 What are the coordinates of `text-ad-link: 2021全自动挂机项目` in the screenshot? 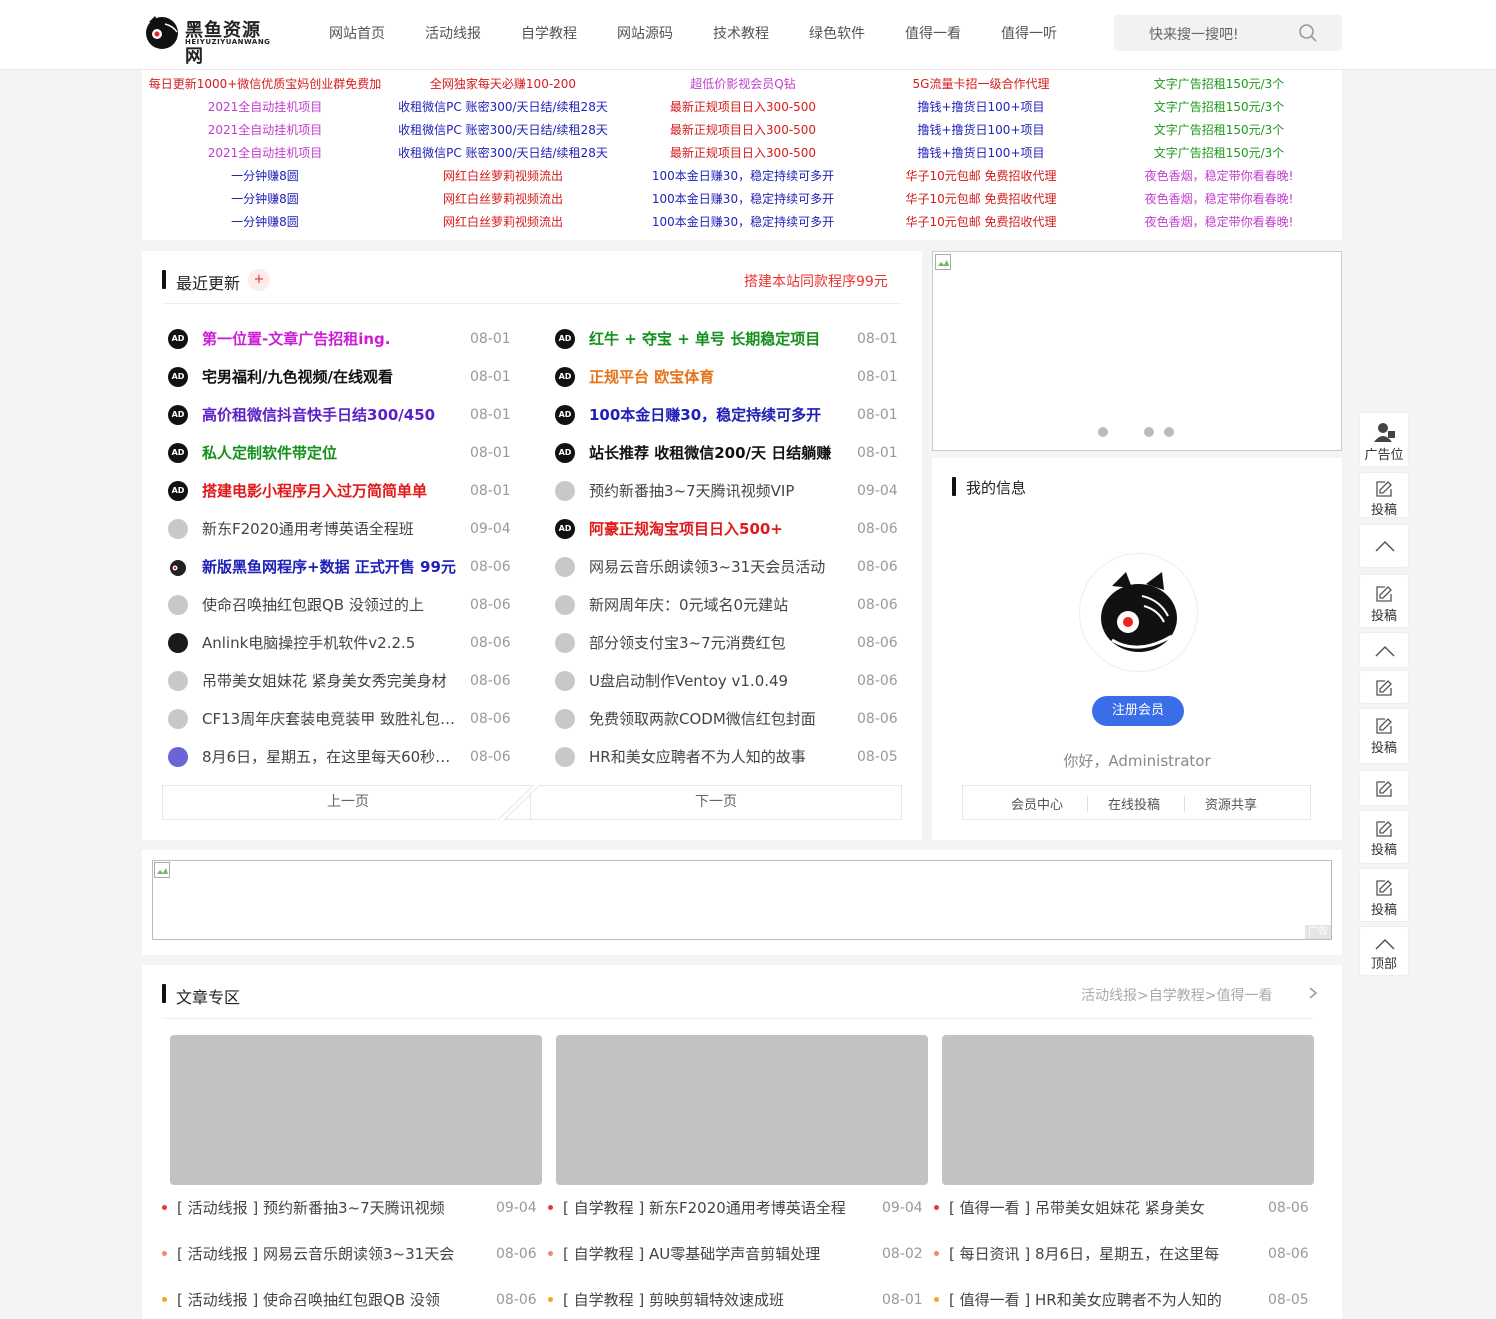 It's located at (265, 130).